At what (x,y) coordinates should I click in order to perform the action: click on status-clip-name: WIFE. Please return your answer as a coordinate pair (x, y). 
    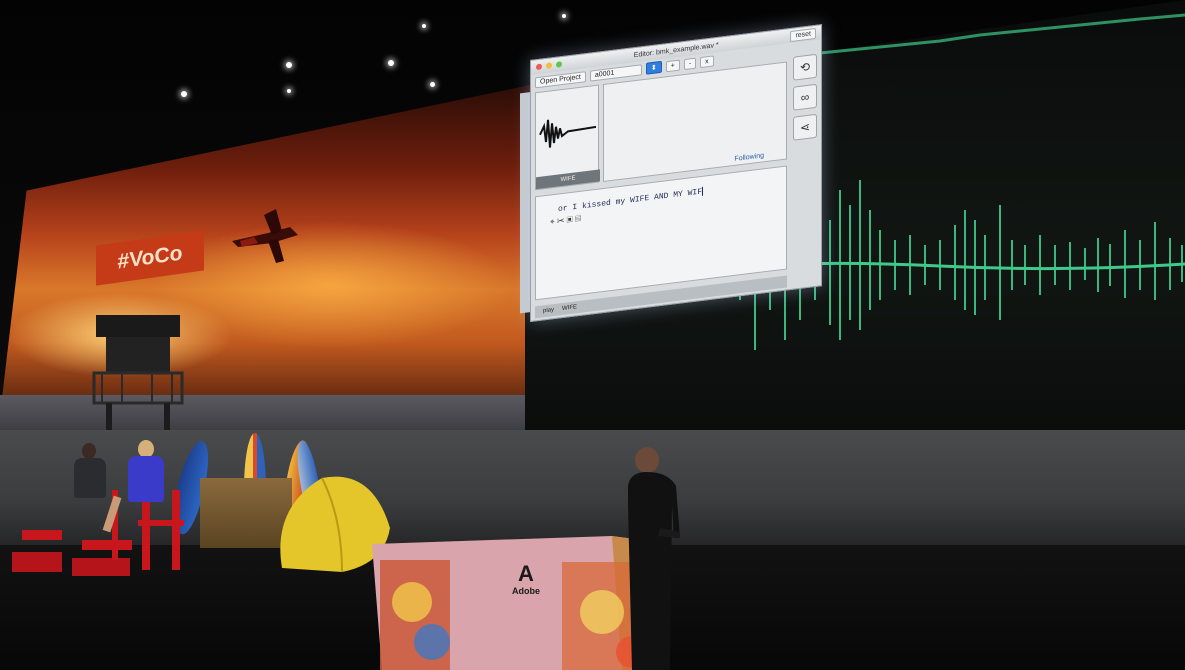
    Looking at the image, I should click on (570, 308).